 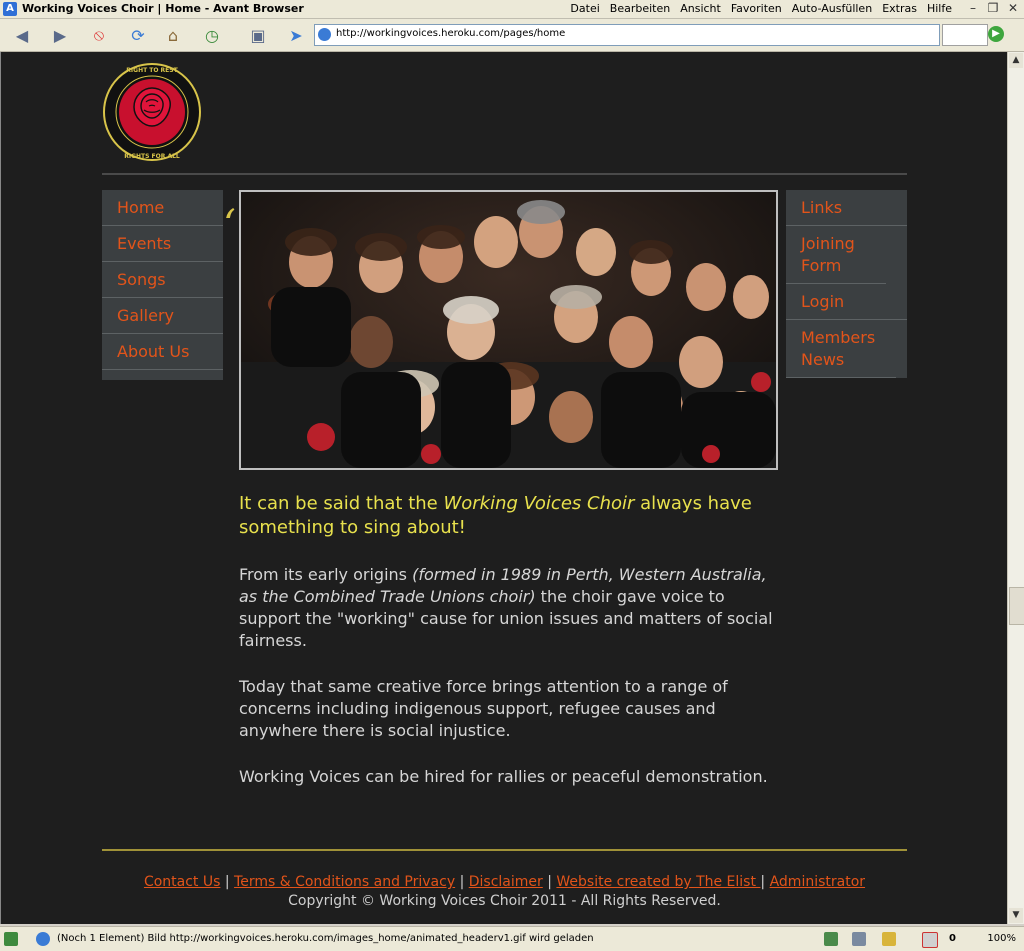 I want to click on scroll-thumb, so click(x=1016, y=606).